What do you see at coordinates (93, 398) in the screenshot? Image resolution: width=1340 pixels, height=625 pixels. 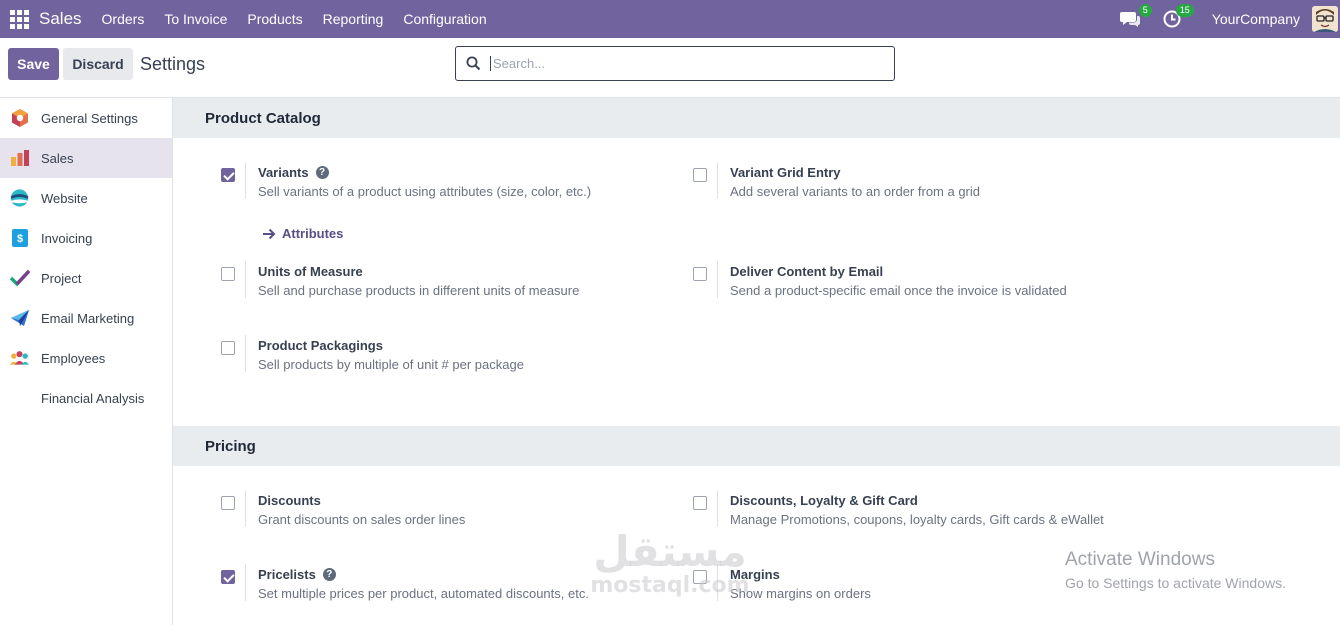 I see `sidebar-item-label: Financial Analysis` at bounding box center [93, 398].